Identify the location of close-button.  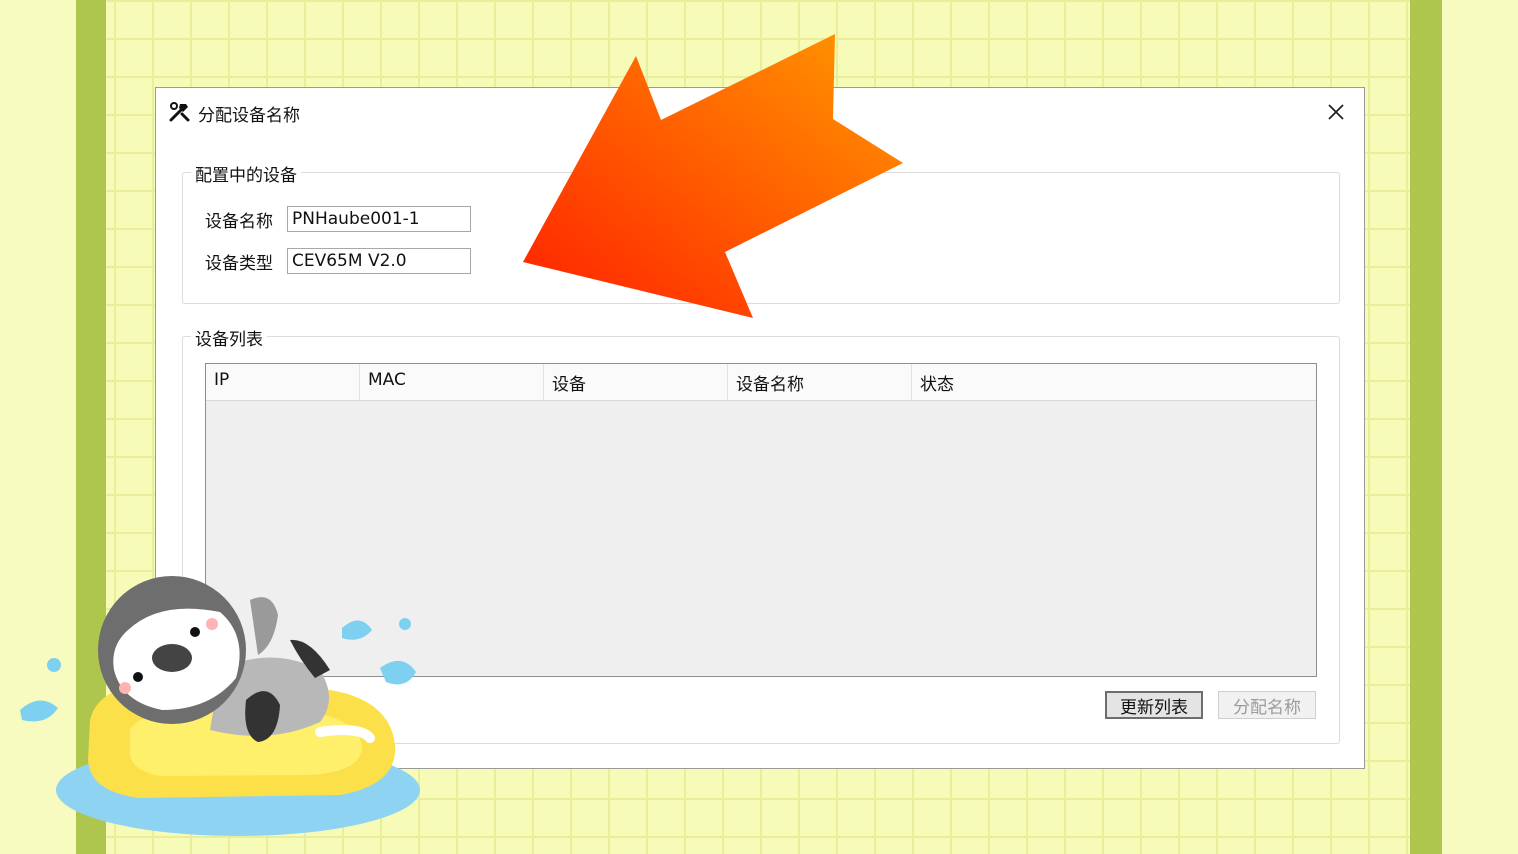
(1336, 112).